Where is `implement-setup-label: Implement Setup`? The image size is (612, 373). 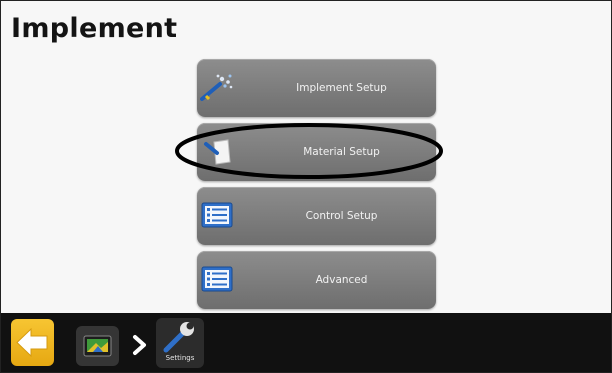
implement-setup-label: Implement Setup is located at coordinates (341, 88).